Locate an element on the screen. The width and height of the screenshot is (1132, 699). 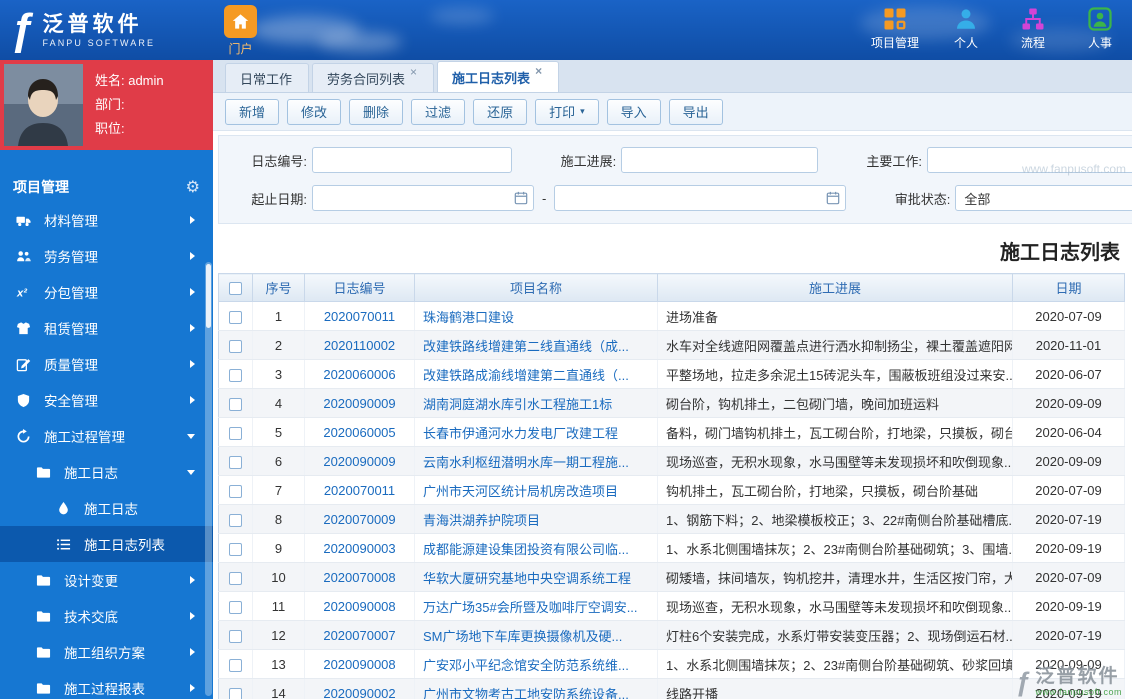
project-link: 湖南洞庭湖水库引水工程施工1标 is located at coordinates (517, 404).